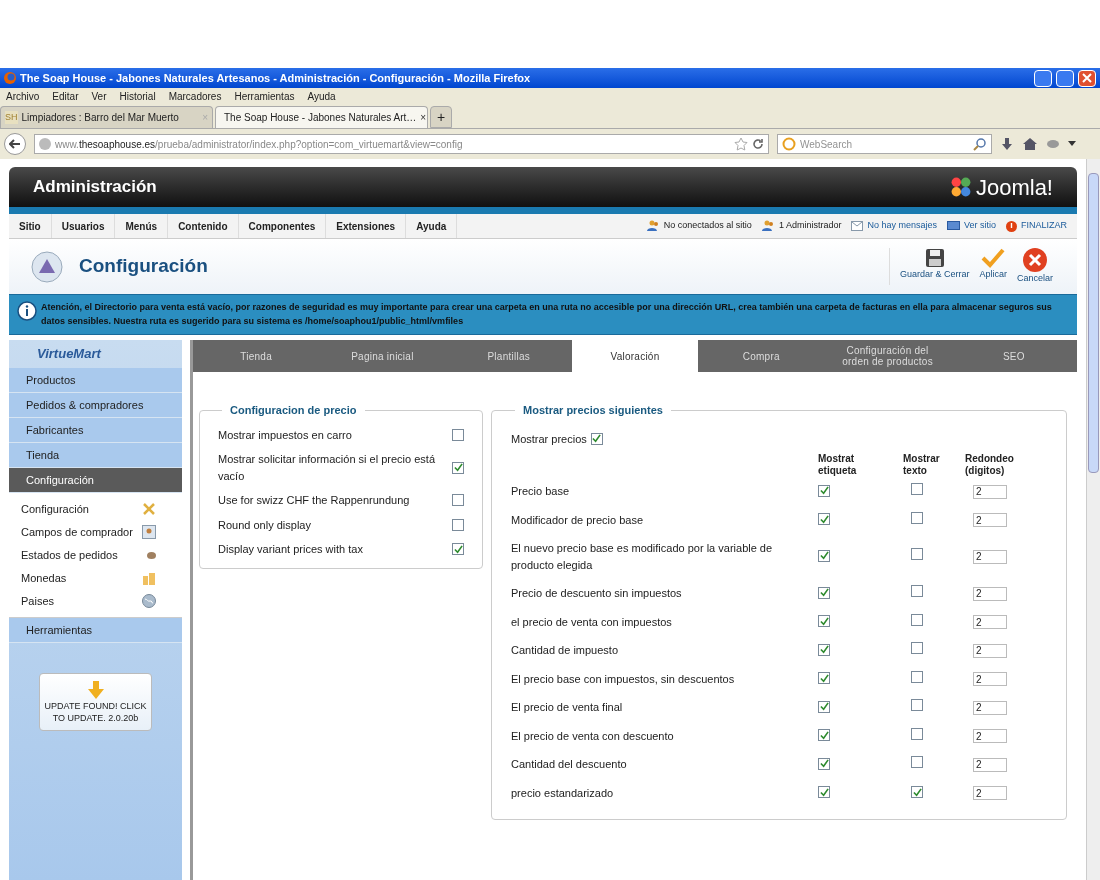 The width and height of the screenshot is (1100, 880). What do you see at coordinates (65, 96) in the screenshot?
I see `menu-item: Editar` at bounding box center [65, 96].